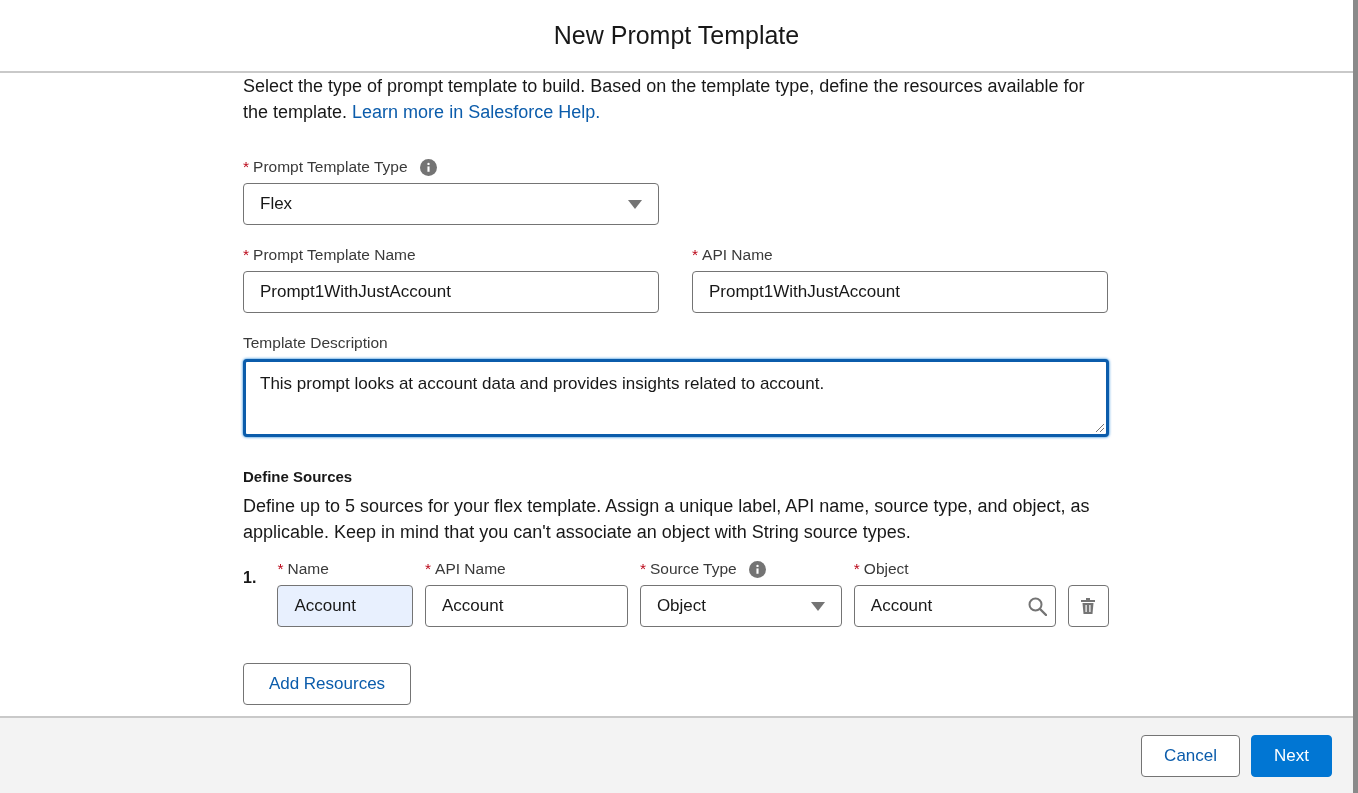  What do you see at coordinates (315, 343) in the screenshot?
I see `field-label: Template Description` at bounding box center [315, 343].